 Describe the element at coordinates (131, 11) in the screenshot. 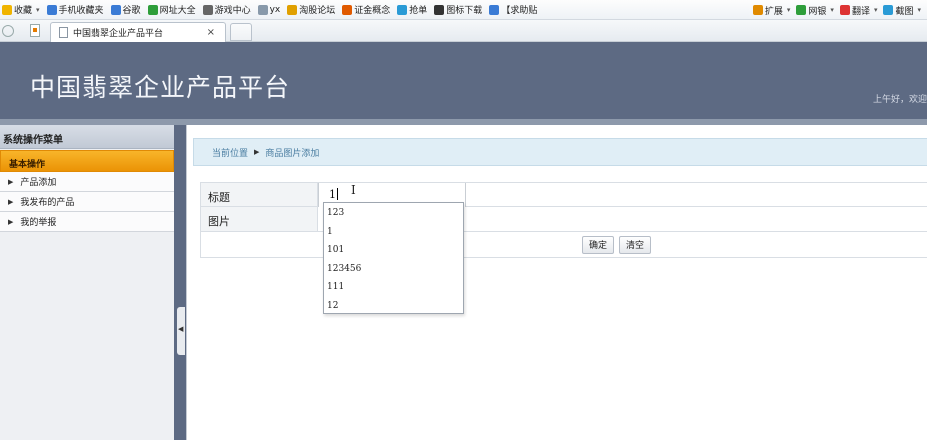

I see `favorite-label: 谷歌` at that location.